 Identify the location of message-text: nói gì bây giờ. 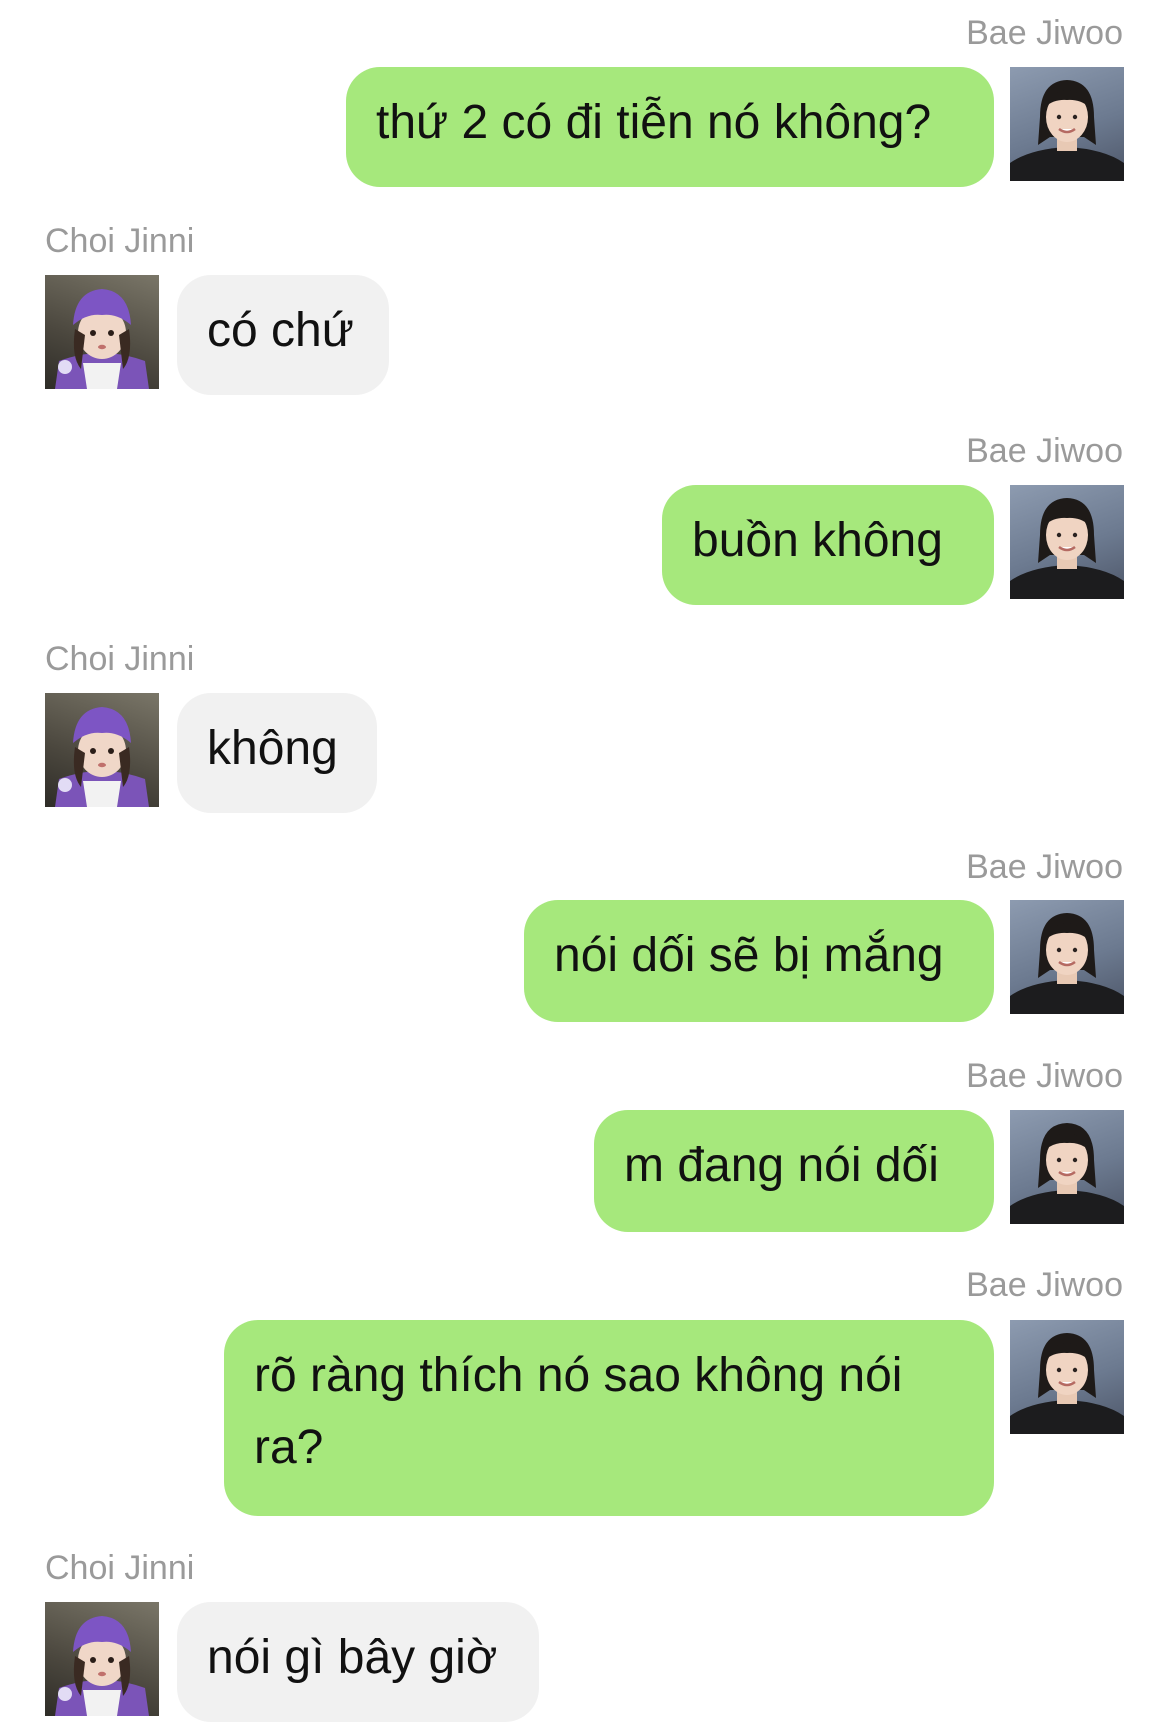
(352, 1657).